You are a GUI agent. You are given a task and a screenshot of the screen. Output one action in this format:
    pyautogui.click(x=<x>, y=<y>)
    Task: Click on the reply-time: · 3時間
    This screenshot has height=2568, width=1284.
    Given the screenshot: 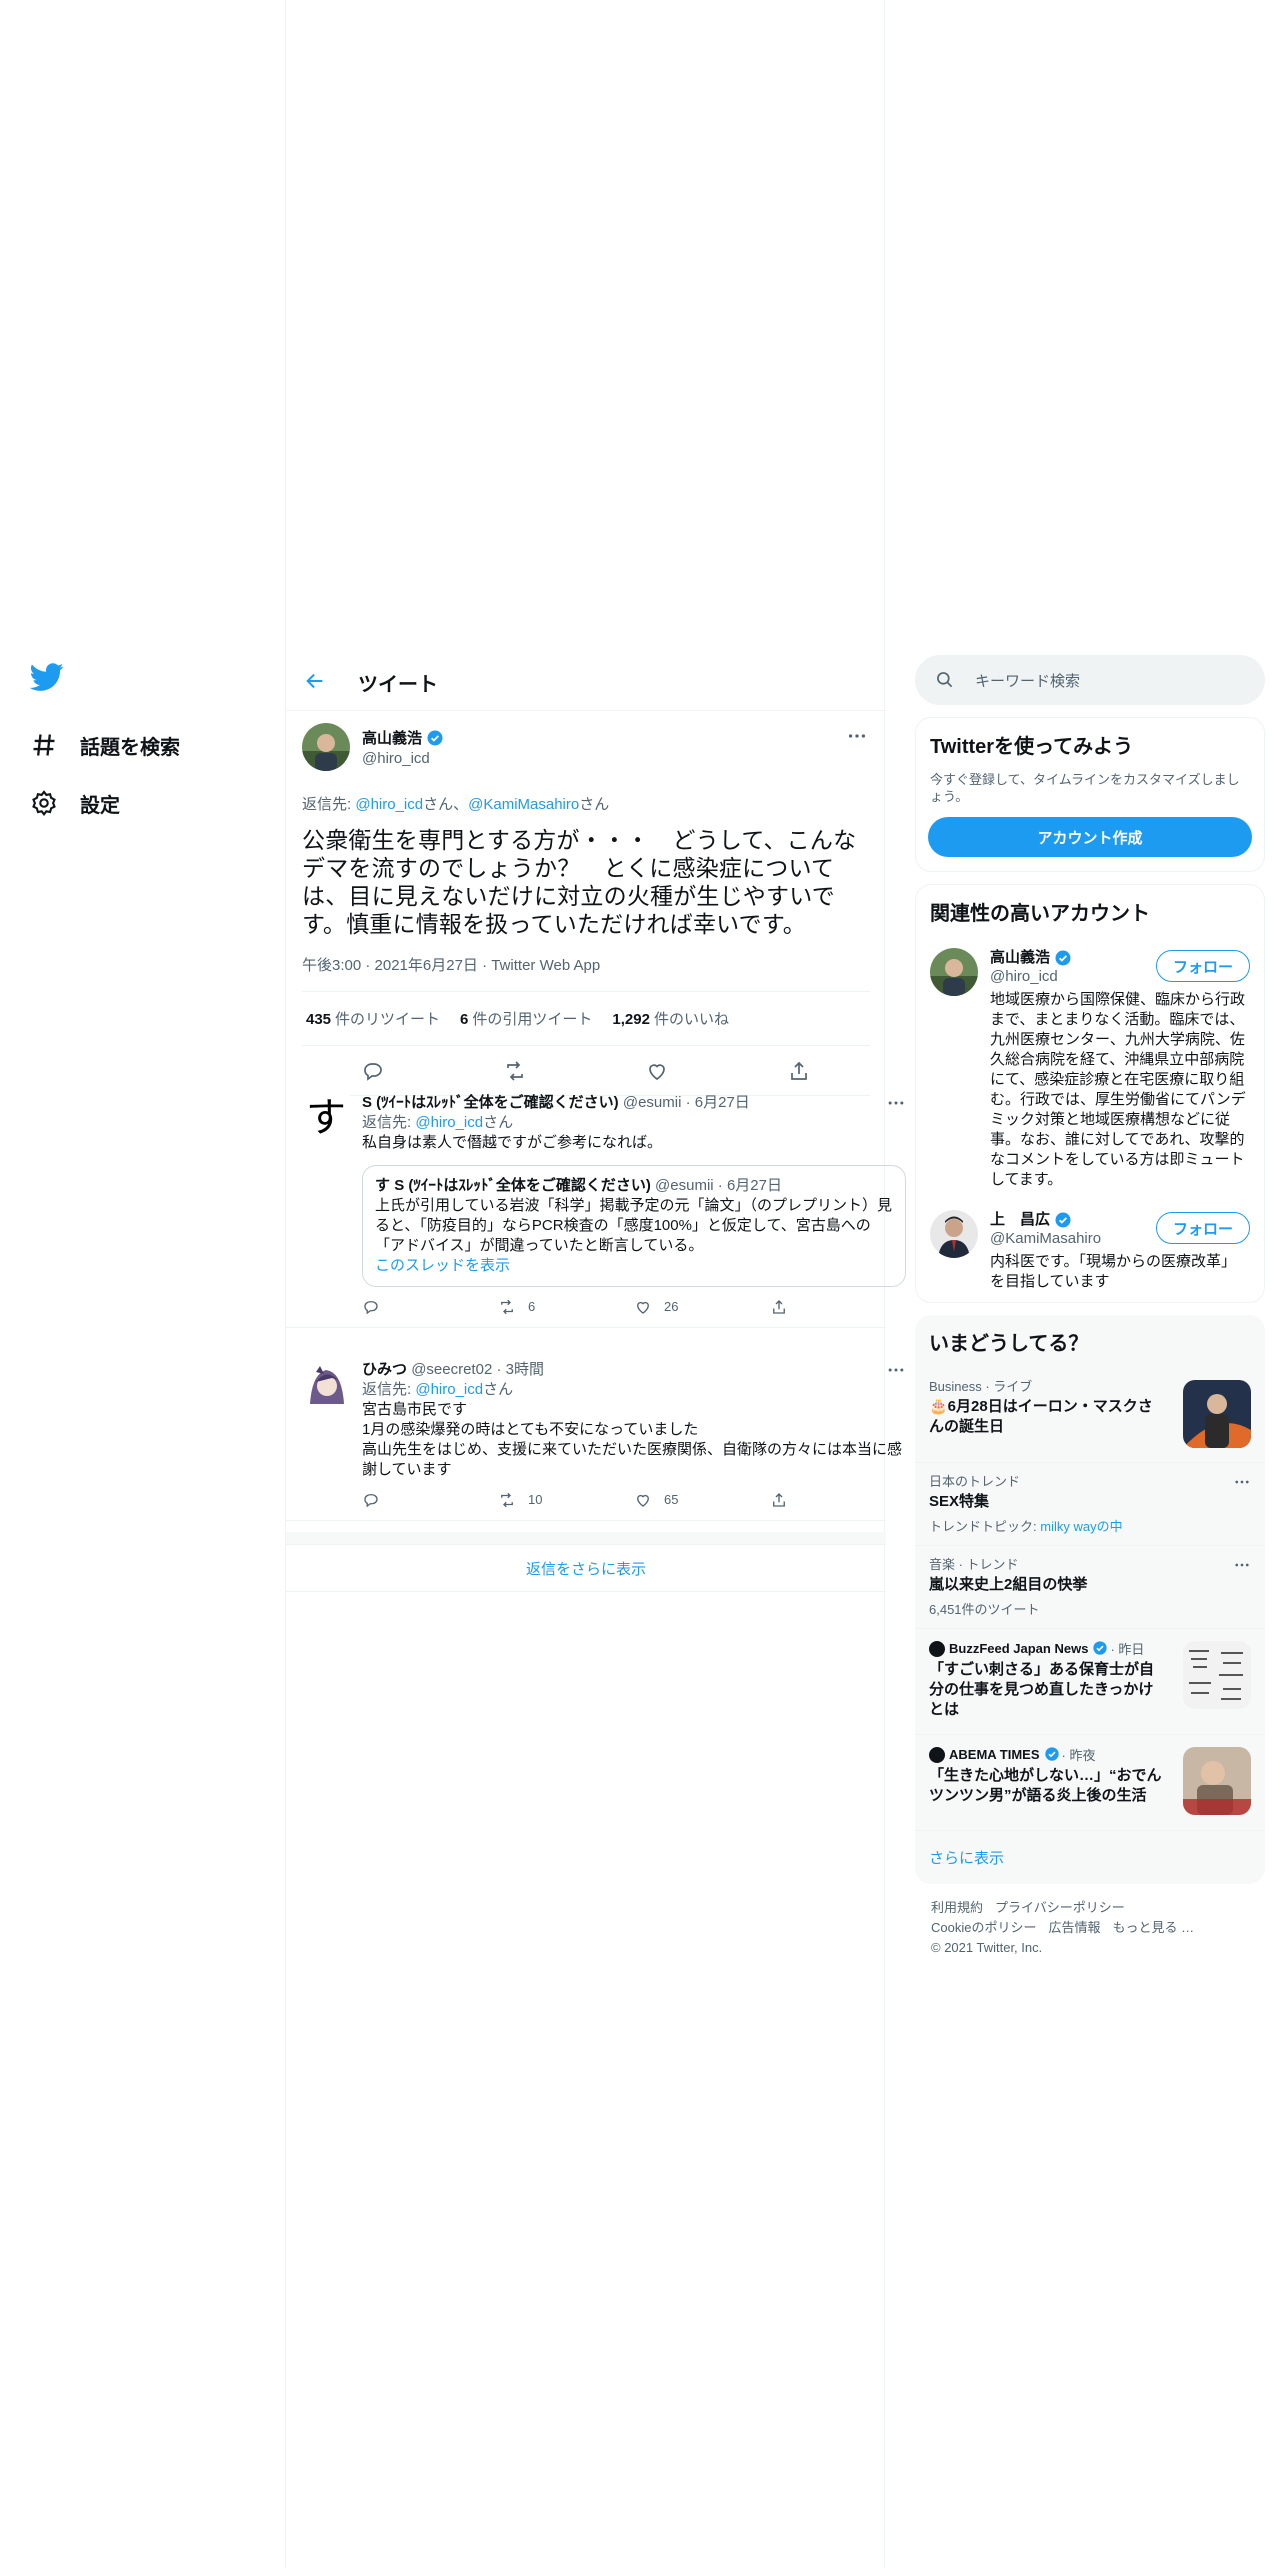 What is the action you would take?
    pyautogui.click(x=520, y=1369)
    